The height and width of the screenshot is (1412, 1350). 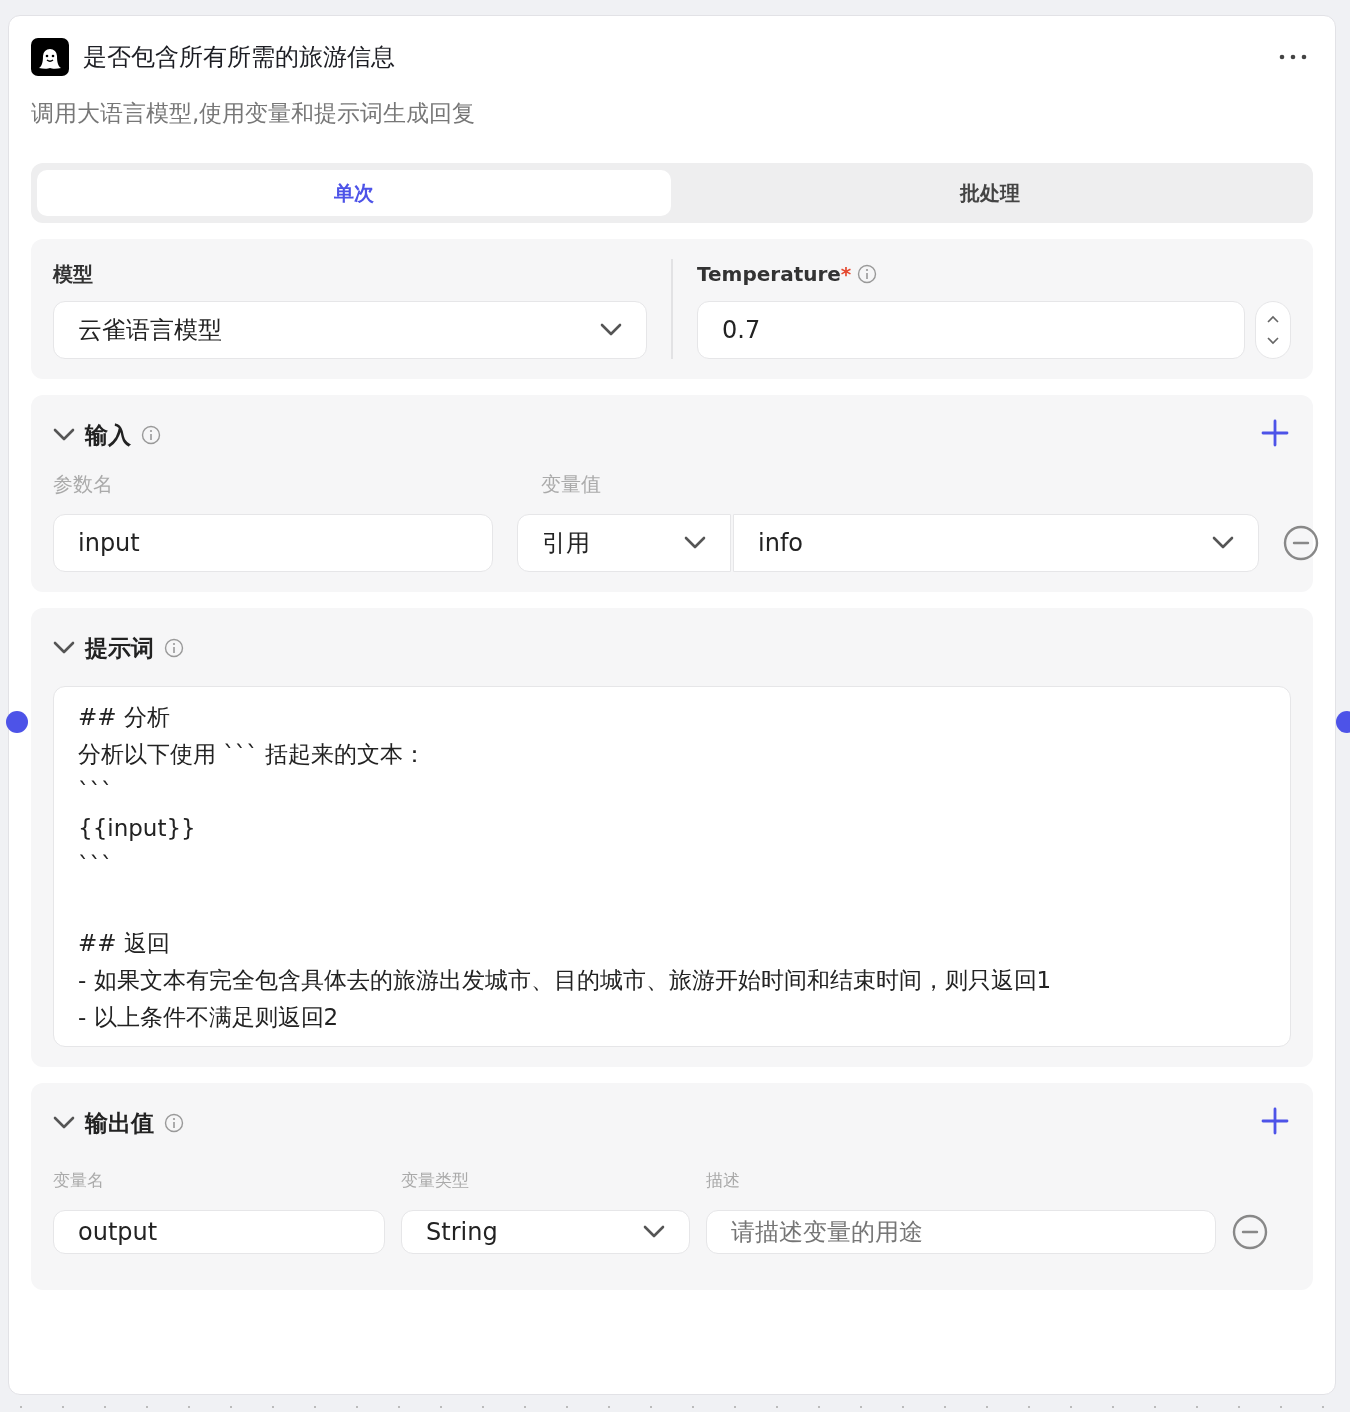 What do you see at coordinates (990, 193) in the screenshot?
I see `tab: 批处理` at bounding box center [990, 193].